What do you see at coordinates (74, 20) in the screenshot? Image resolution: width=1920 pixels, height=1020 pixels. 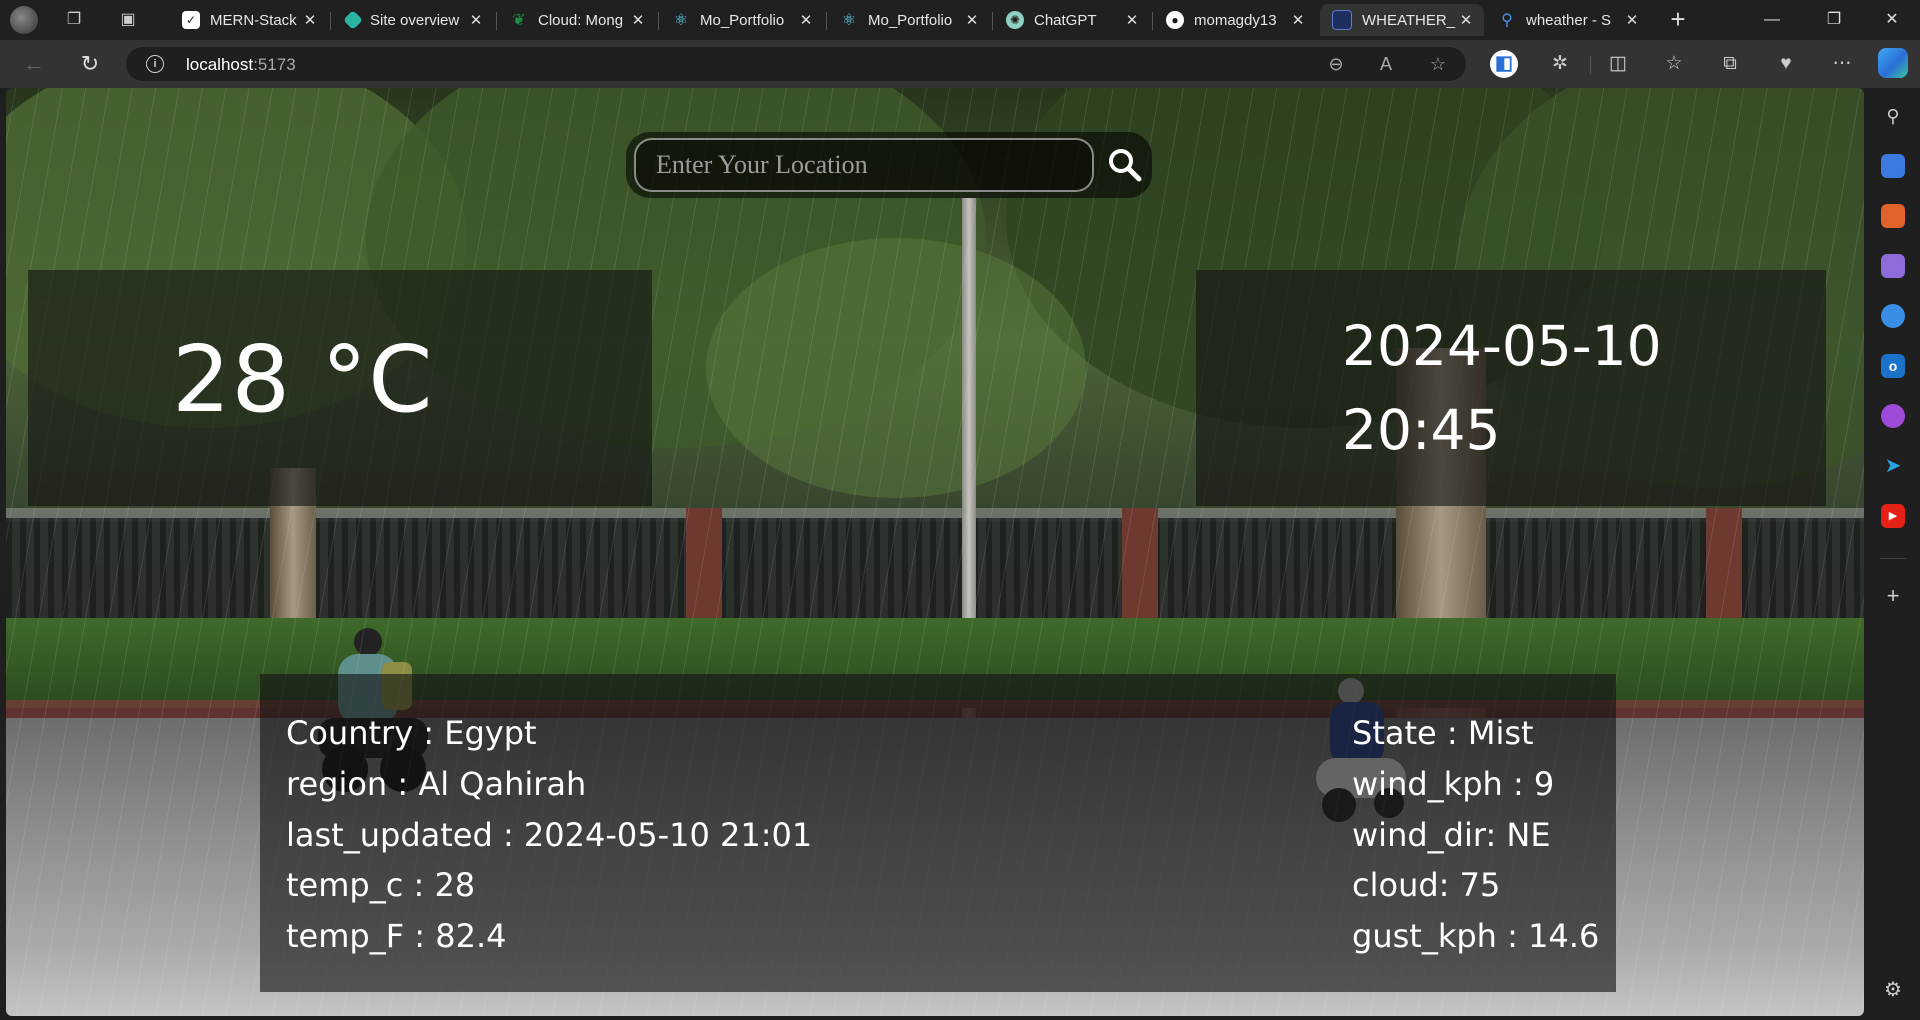 I see `workspaces-icon: ❐` at bounding box center [74, 20].